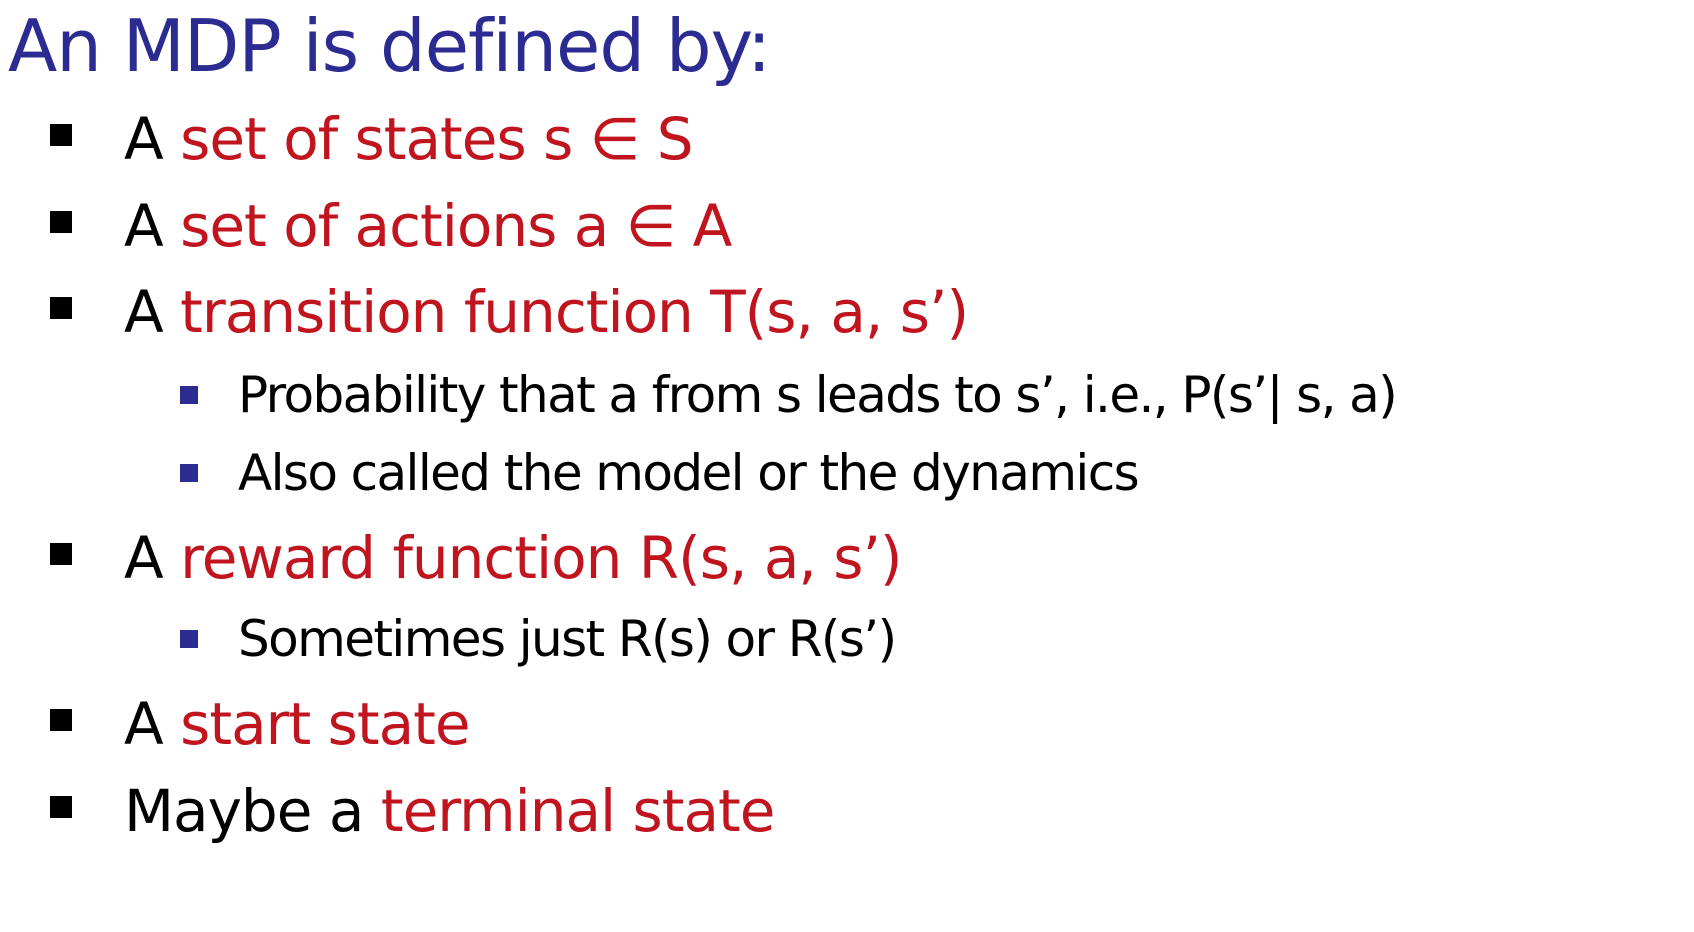 Image resolution: width=1694 pixels, height=932 pixels. What do you see at coordinates (325, 724) in the screenshot?
I see `bullet-highlight: start state` at bounding box center [325, 724].